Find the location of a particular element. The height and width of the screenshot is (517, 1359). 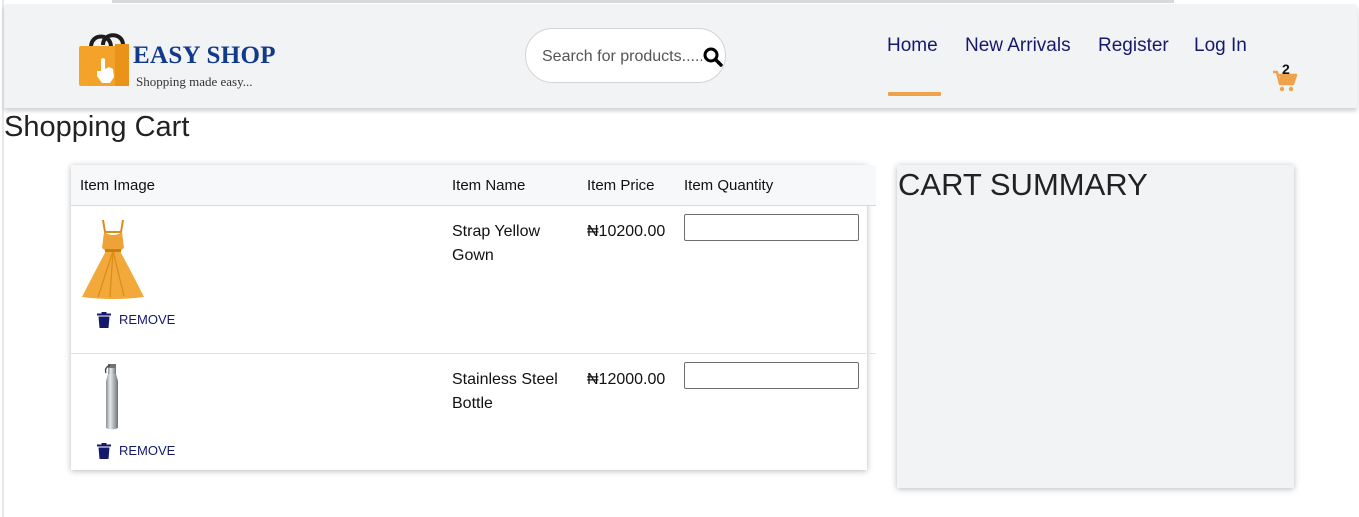

item-price: ₦12000.00 is located at coordinates (626, 379).